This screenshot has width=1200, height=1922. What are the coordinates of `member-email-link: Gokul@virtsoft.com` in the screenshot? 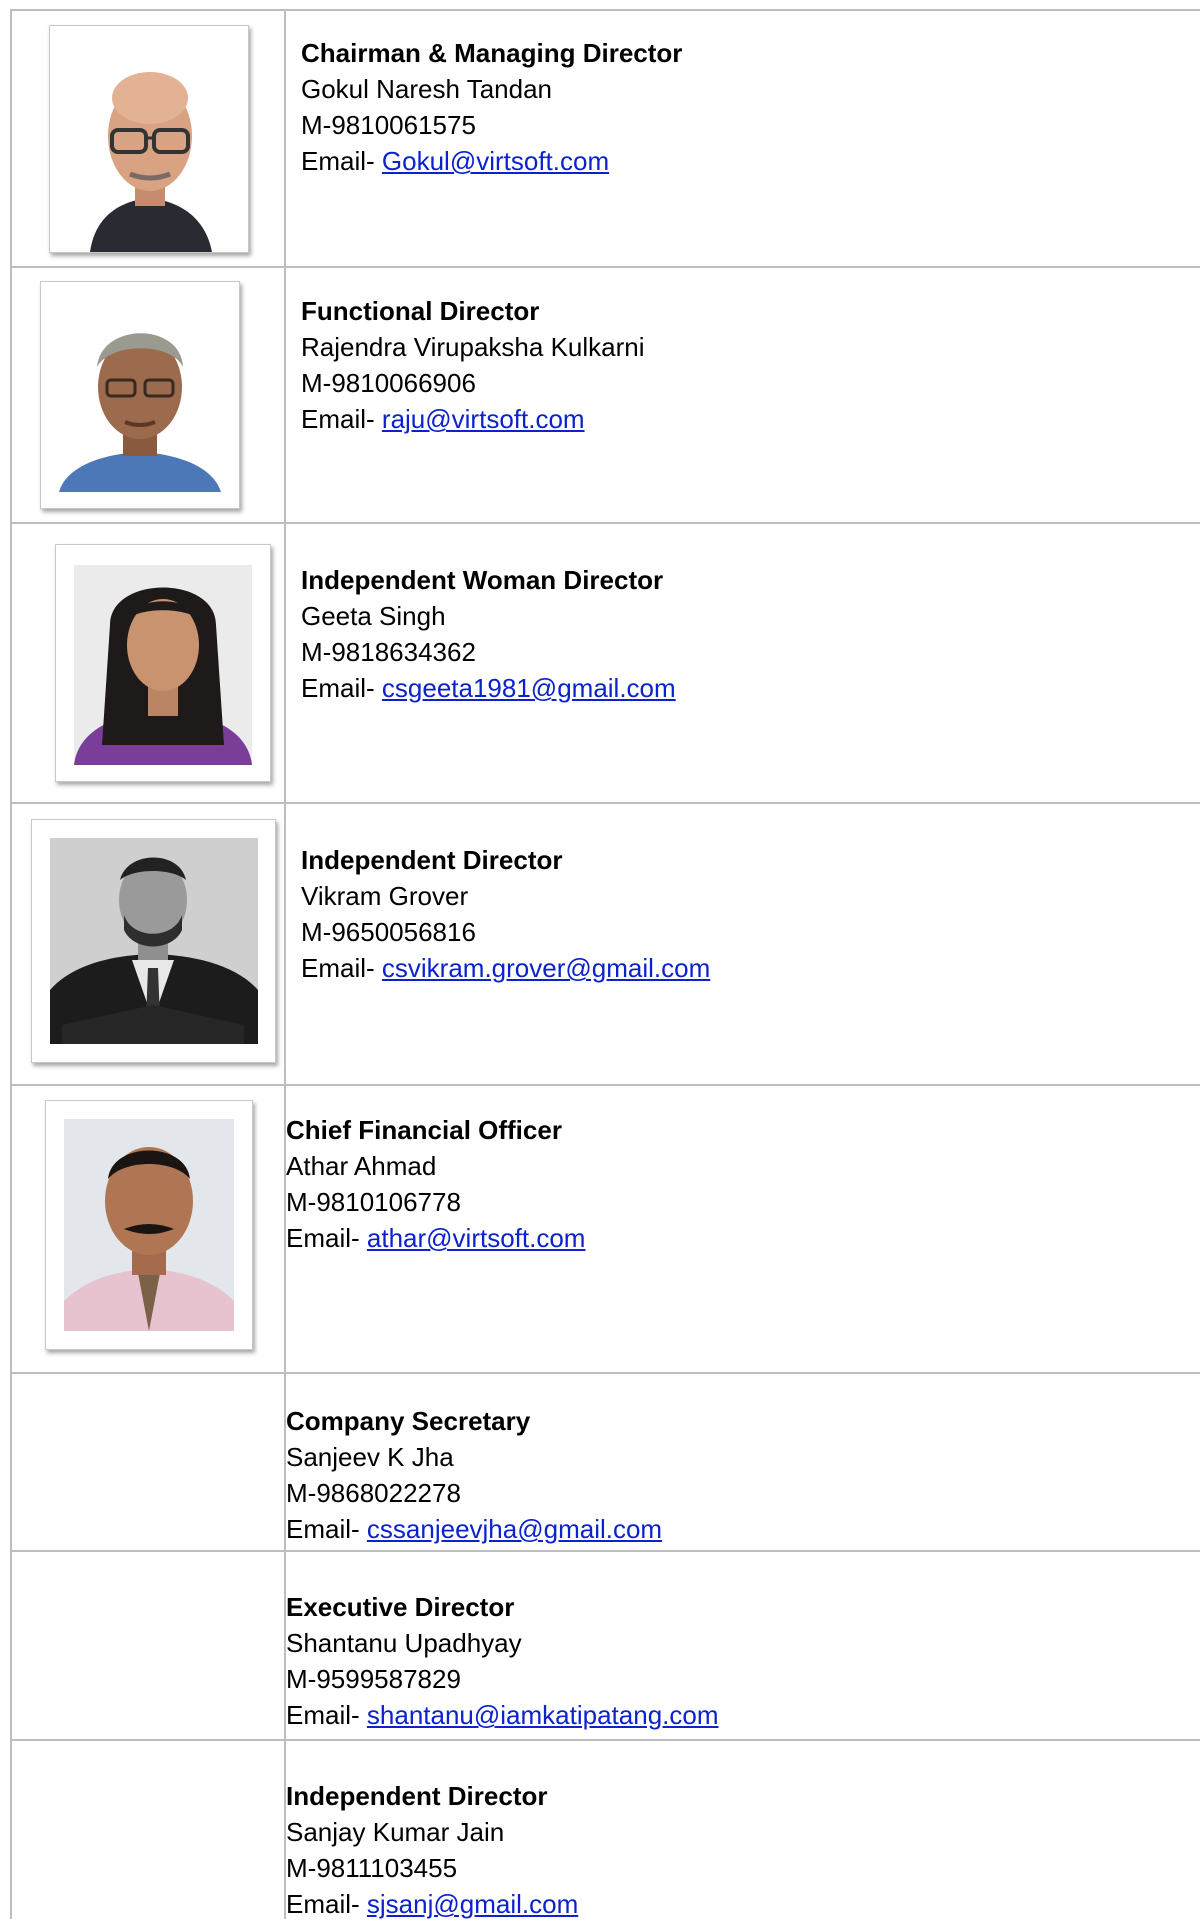 It's located at (495, 161).